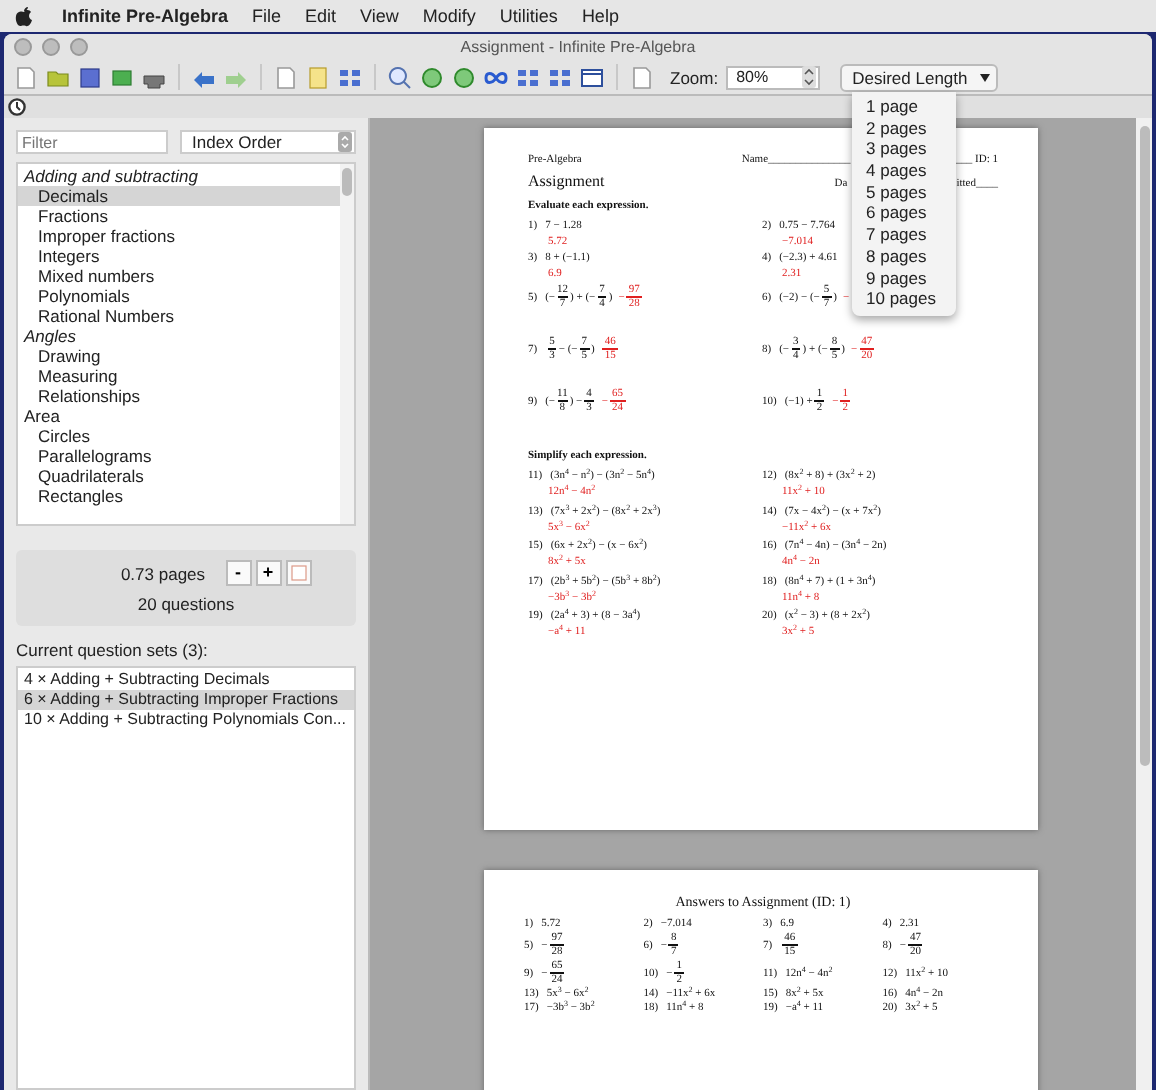  Describe the element at coordinates (17, 107) in the screenshot. I see `history-icon` at that location.